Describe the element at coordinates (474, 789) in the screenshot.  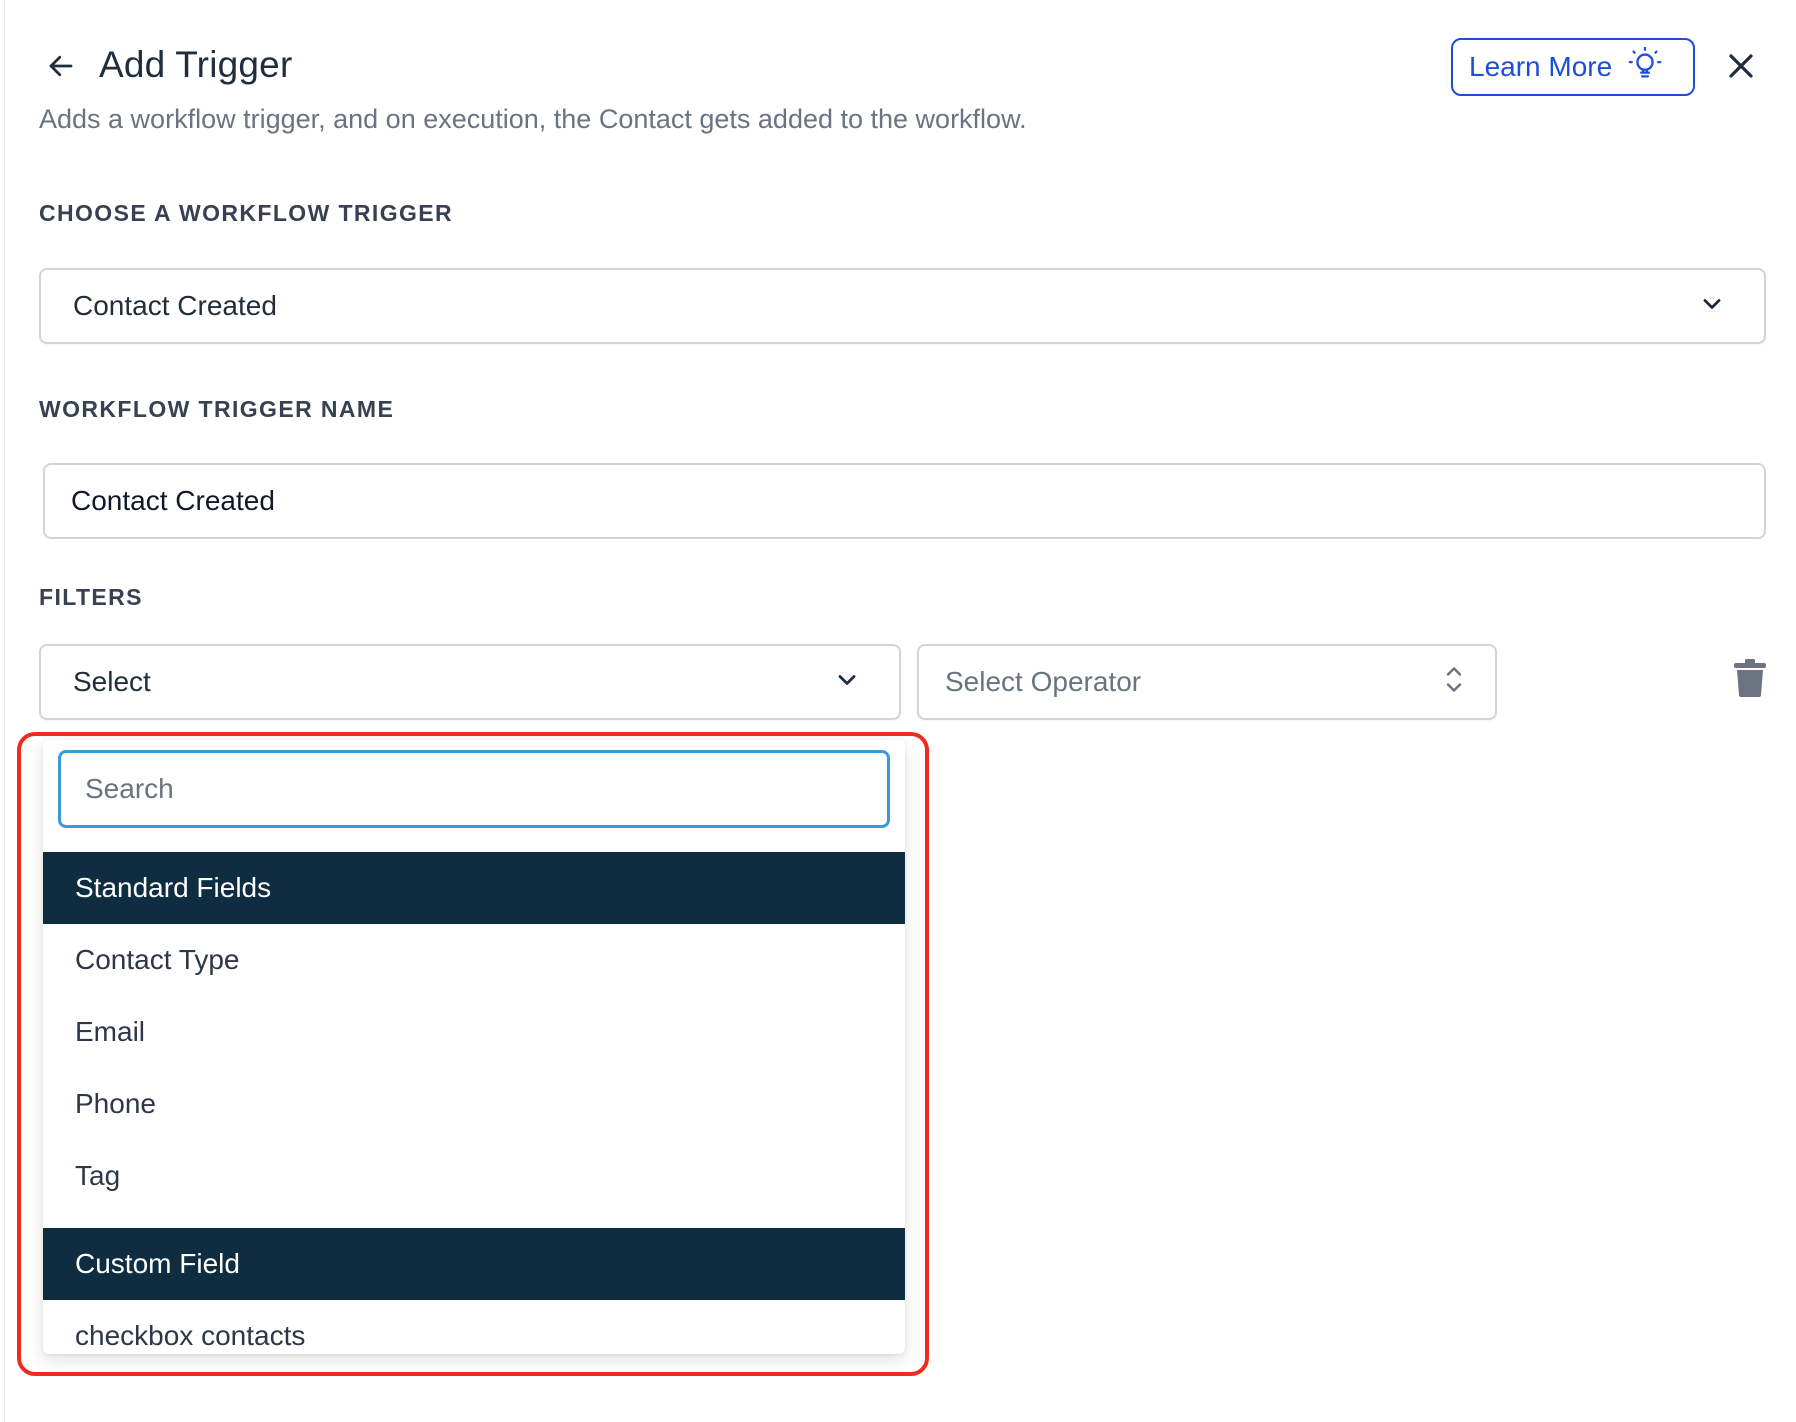
I see `dropdown-search-input` at that location.